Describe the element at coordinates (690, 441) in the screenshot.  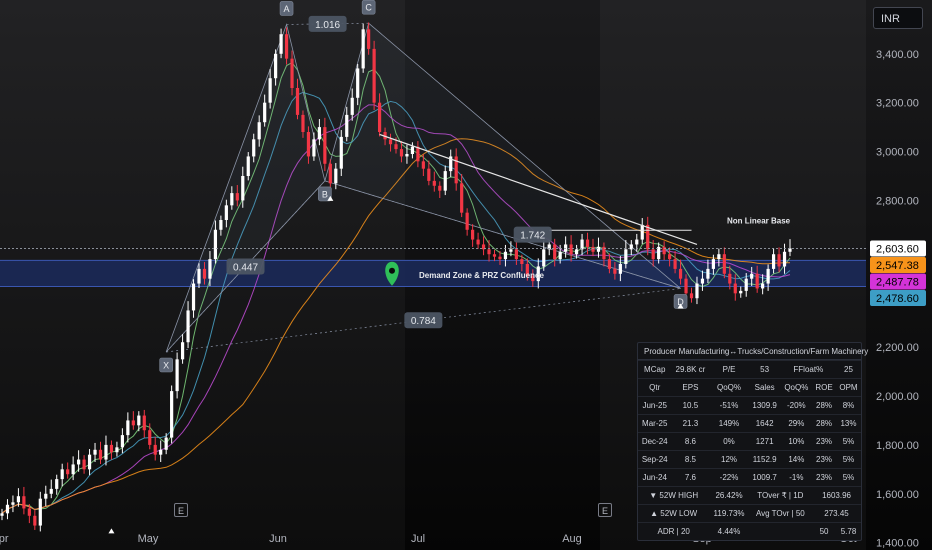
I see `table-cell: 8.6` at that location.